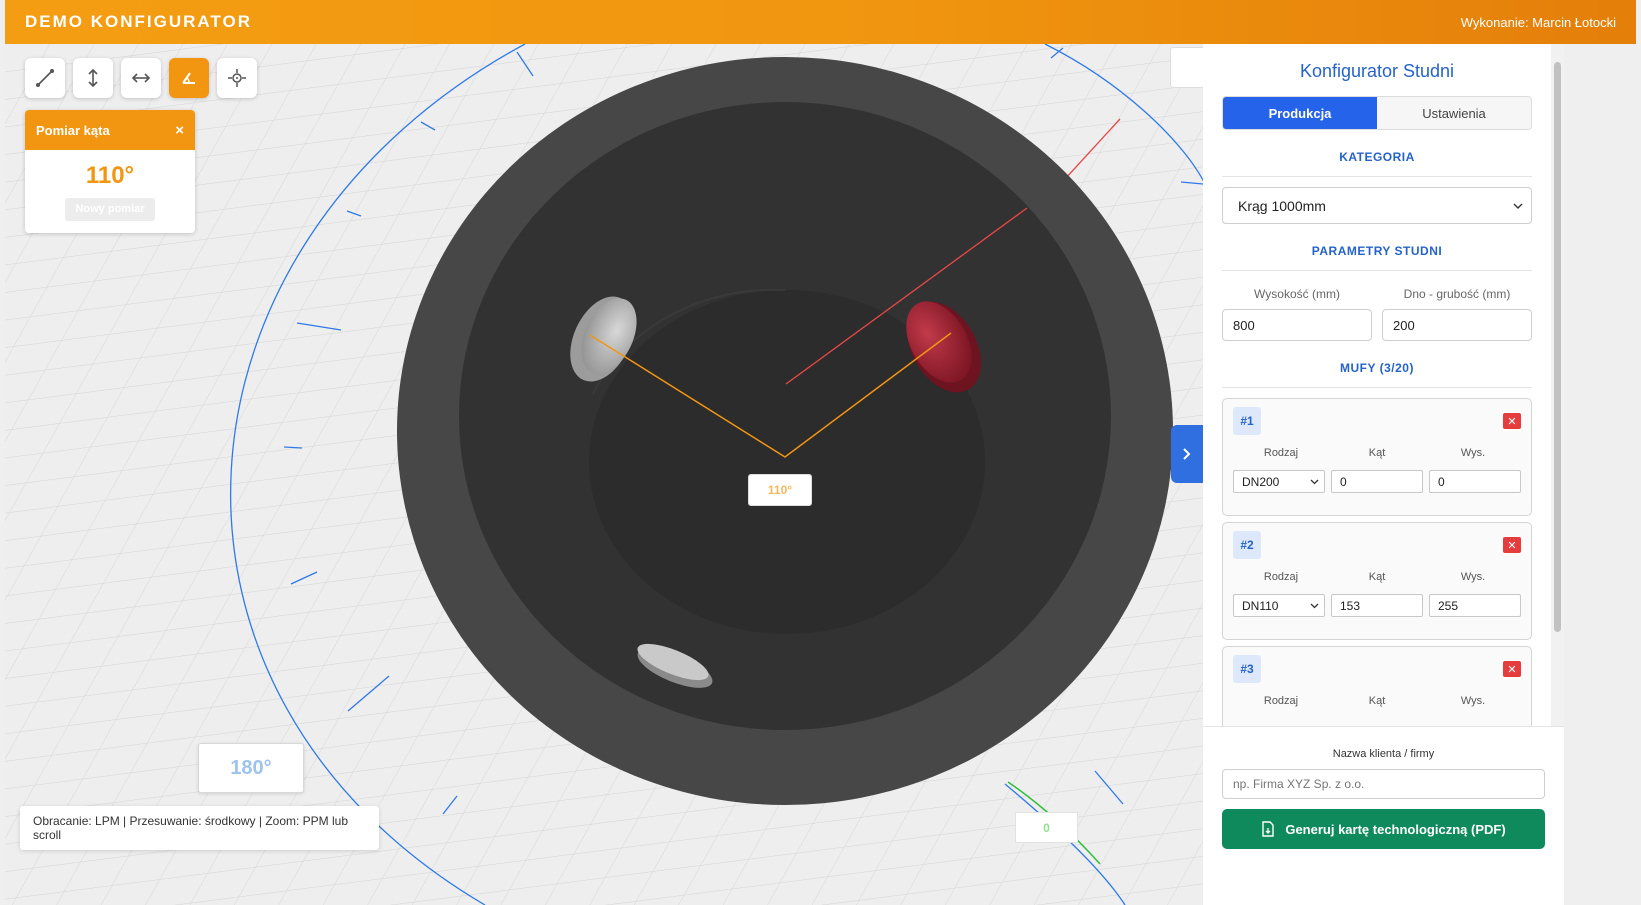 The image size is (1641, 905). Describe the element at coordinates (1475, 605) in the screenshot. I see `muff-height-input: 255` at that location.